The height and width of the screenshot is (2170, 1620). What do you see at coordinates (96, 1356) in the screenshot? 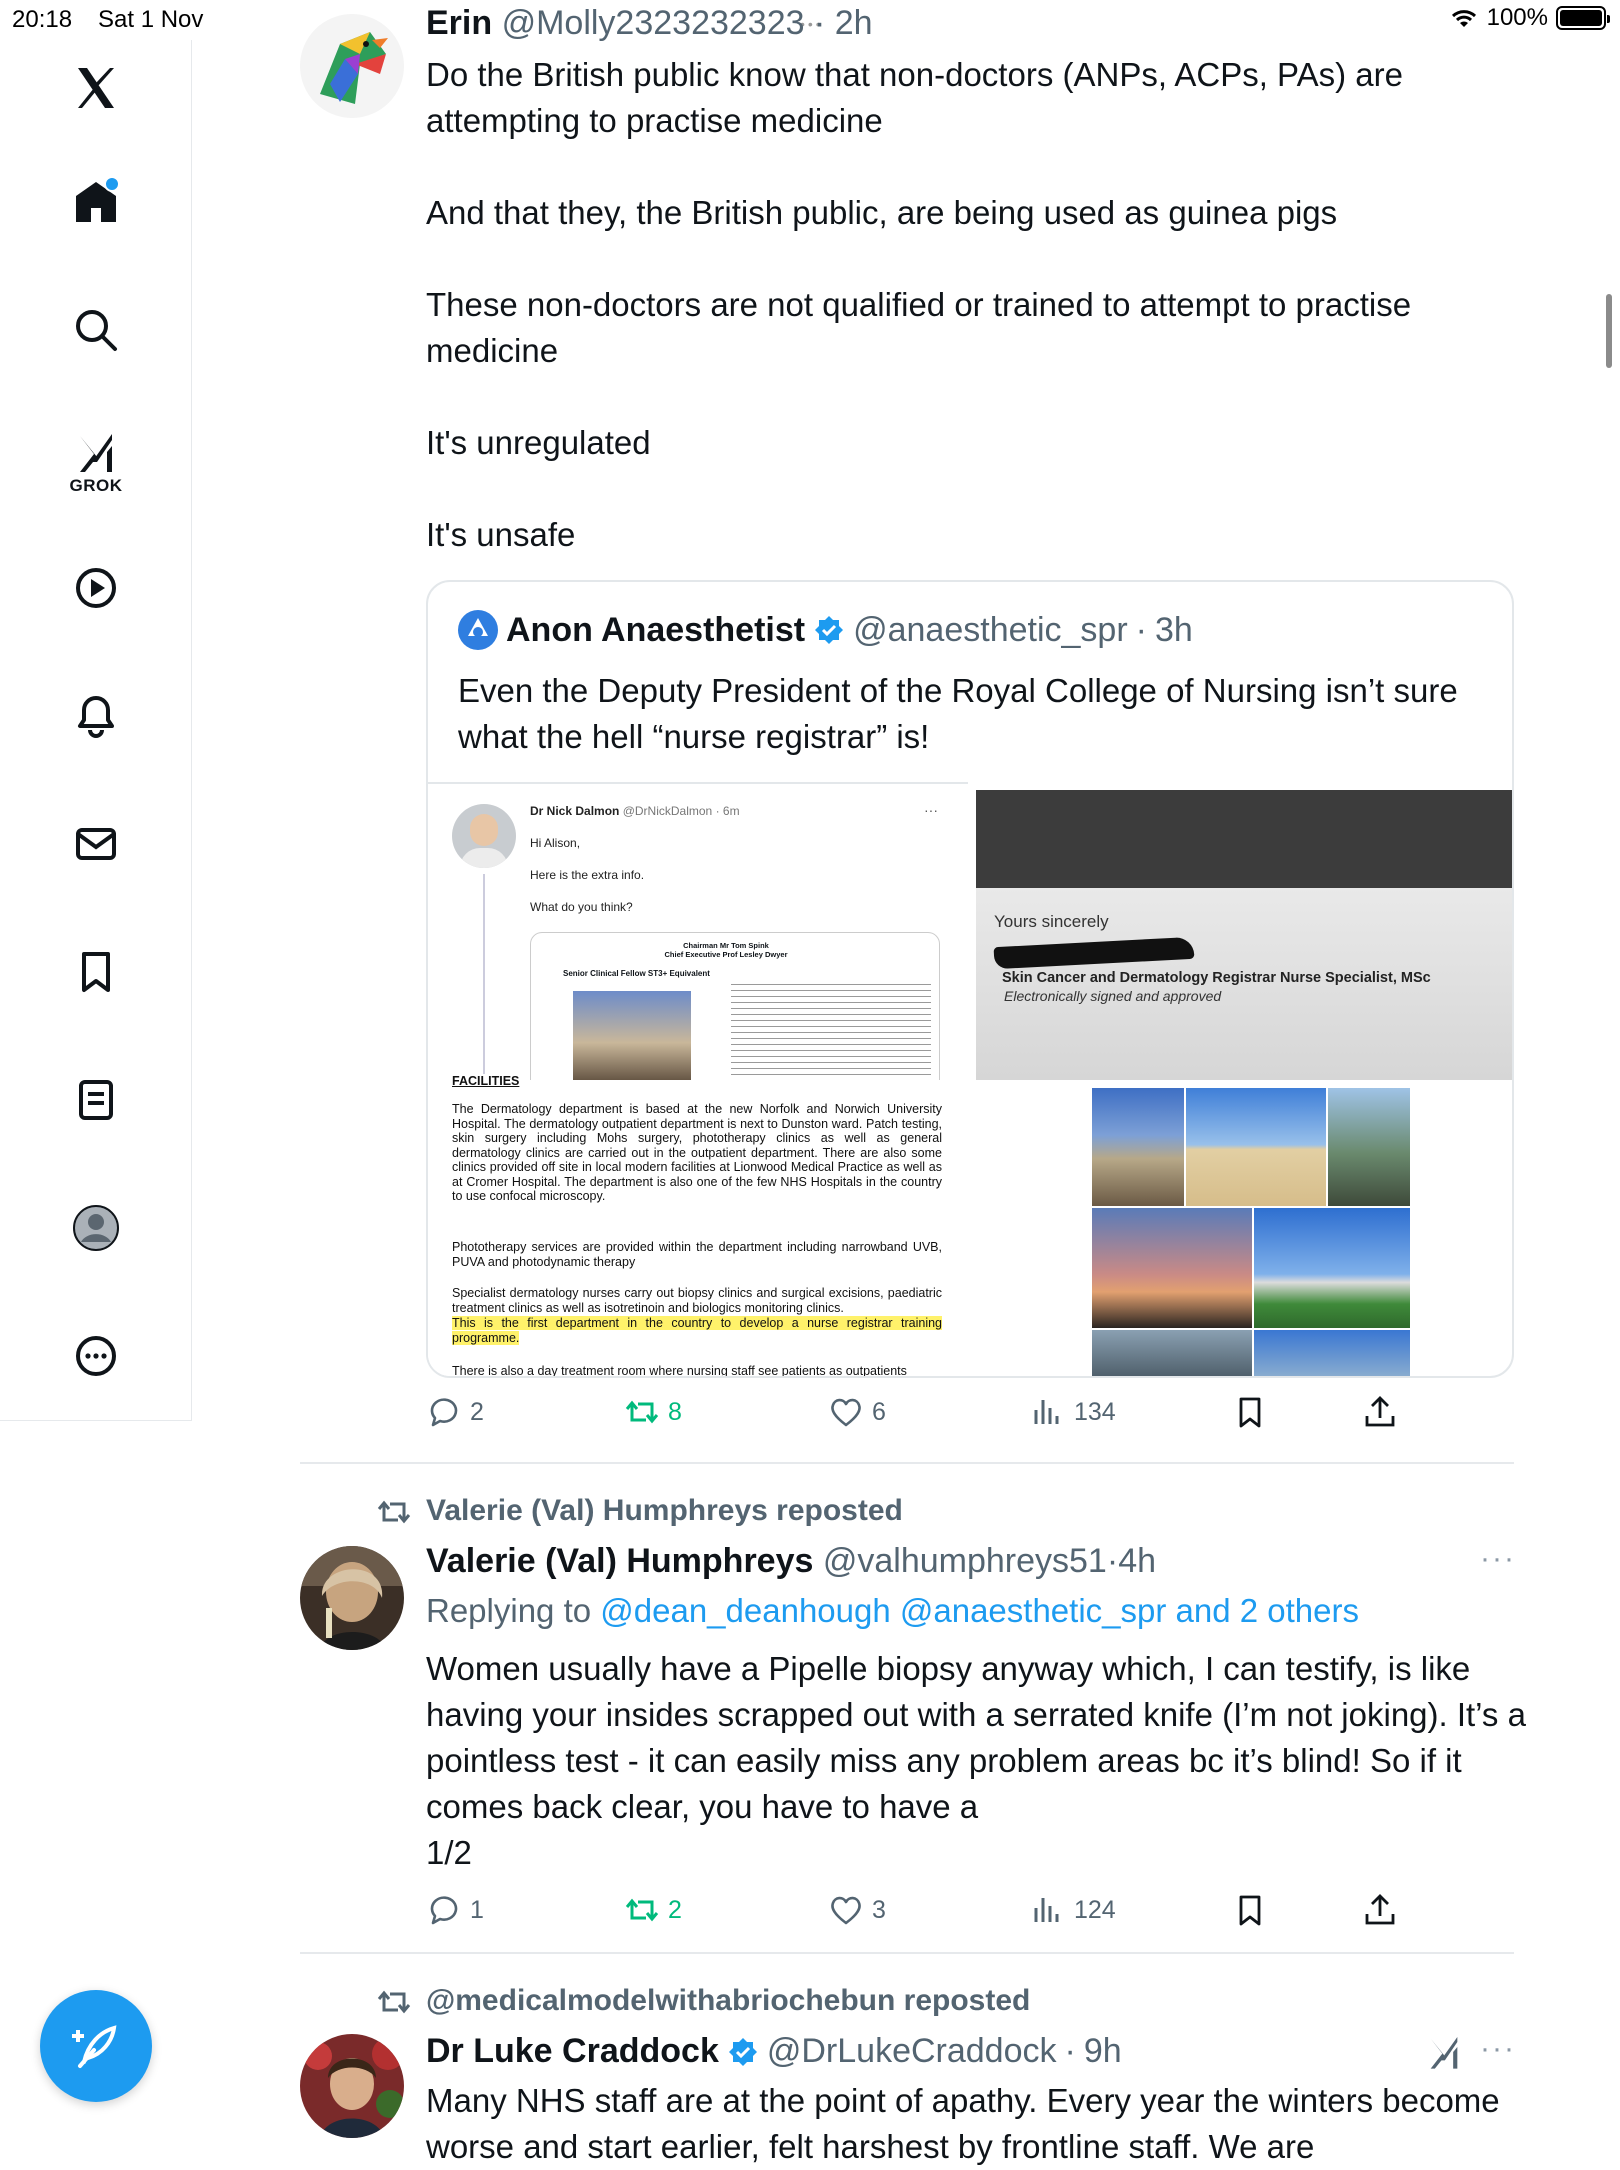
I see `more-icon` at bounding box center [96, 1356].